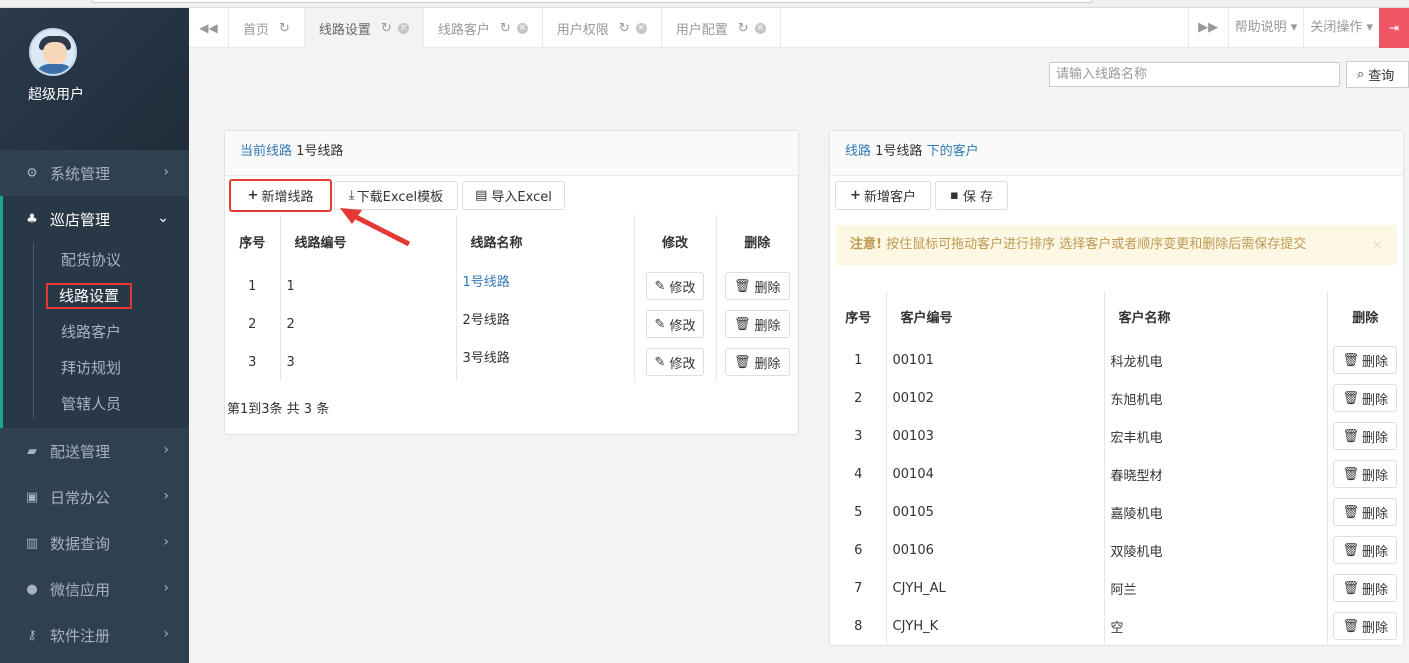  What do you see at coordinates (96, 332) in the screenshot?
I see `submenu-item-route-customers: 线路客户` at bounding box center [96, 332].